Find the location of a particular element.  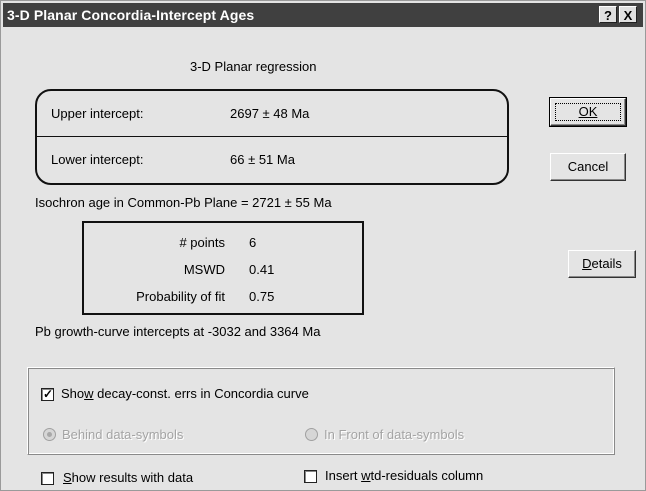

decay-const-checkbox: ✓ is located at coordinates (47, 394).